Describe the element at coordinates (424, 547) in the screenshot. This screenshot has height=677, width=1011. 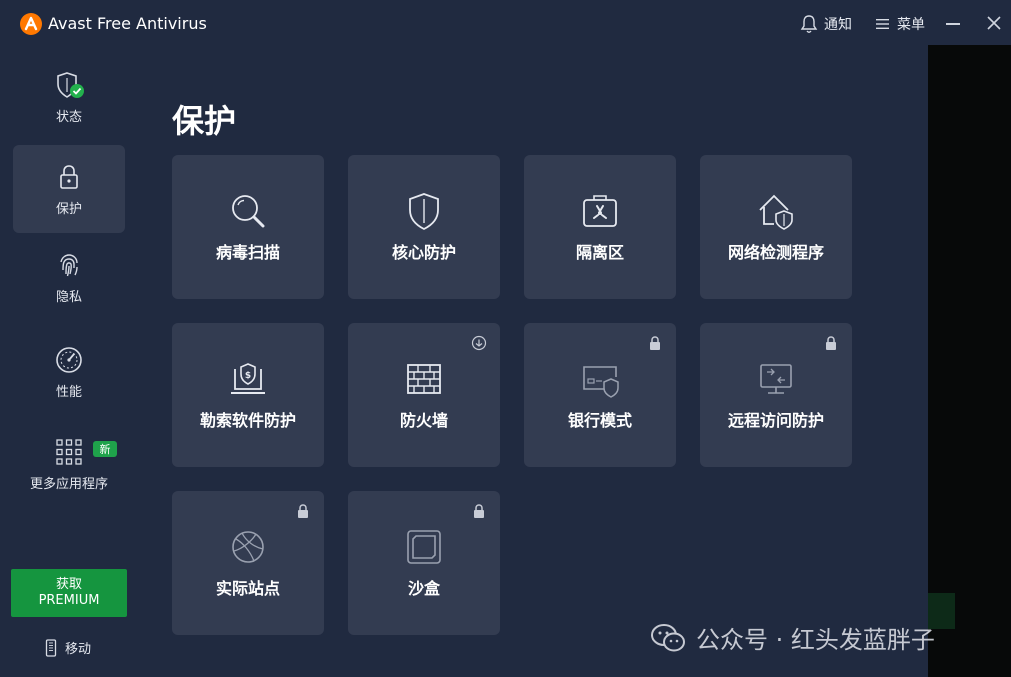
I see `sandbox-icon` at that location.